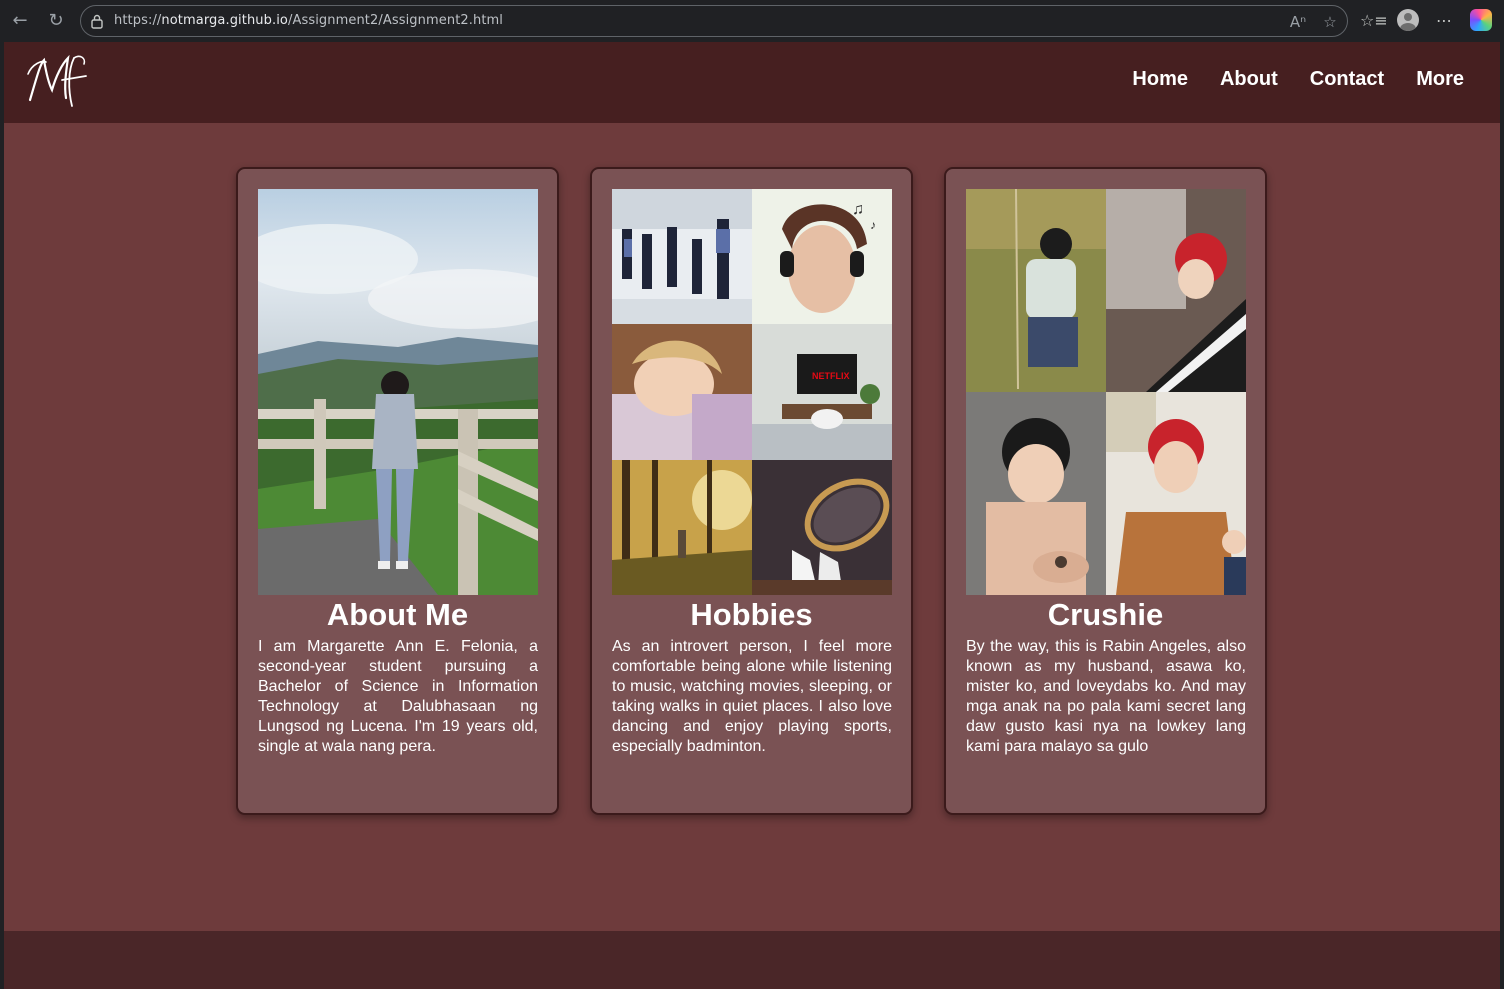  I want to click on reload-icon: ↻, so click(56, 21).